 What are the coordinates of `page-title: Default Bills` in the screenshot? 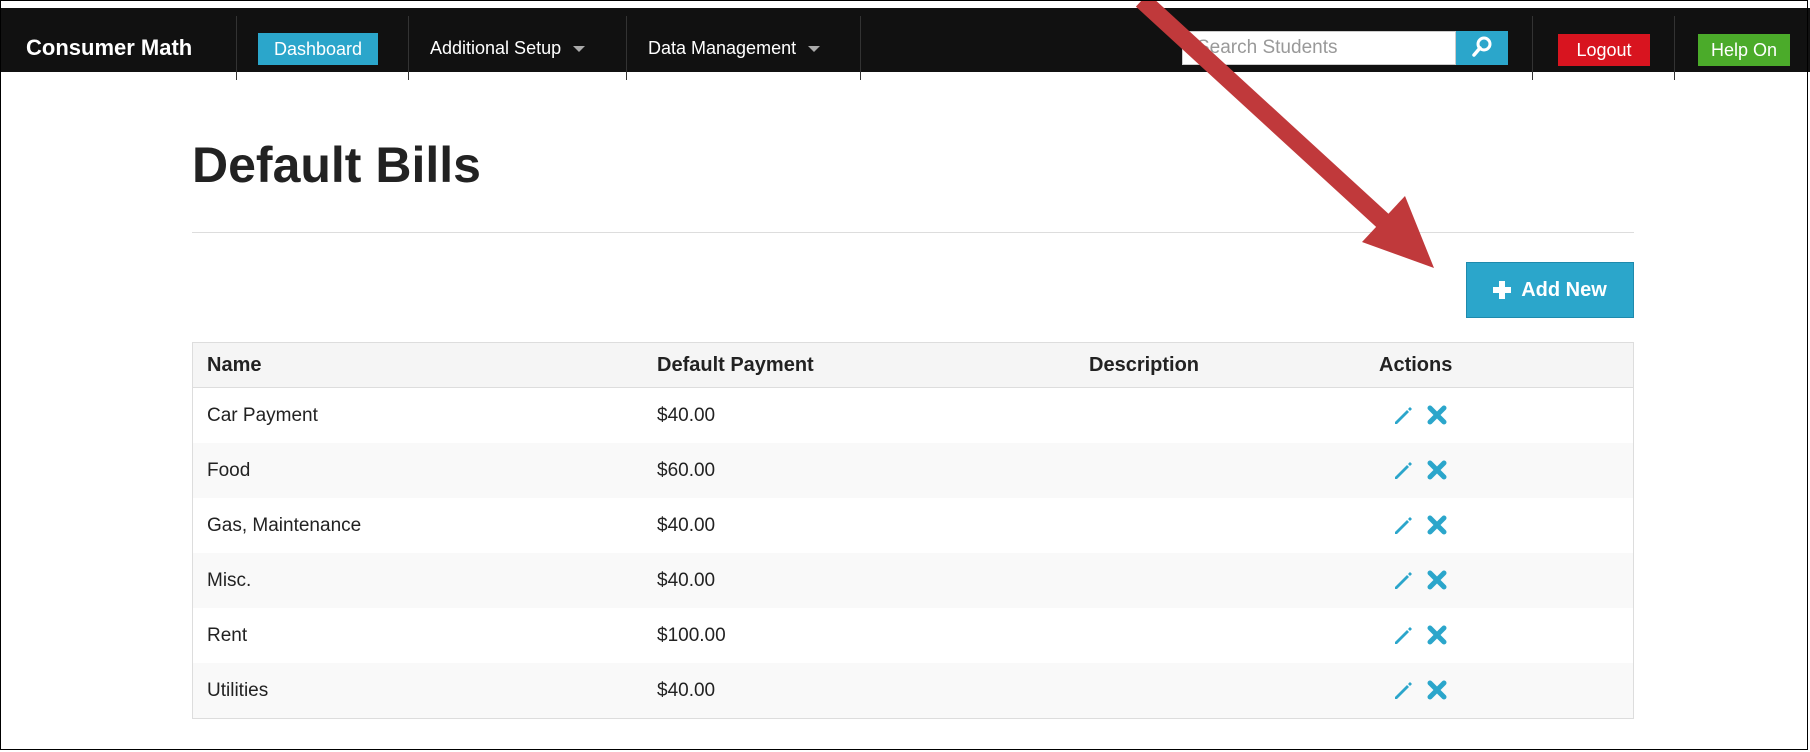 It's located at (336, 165).